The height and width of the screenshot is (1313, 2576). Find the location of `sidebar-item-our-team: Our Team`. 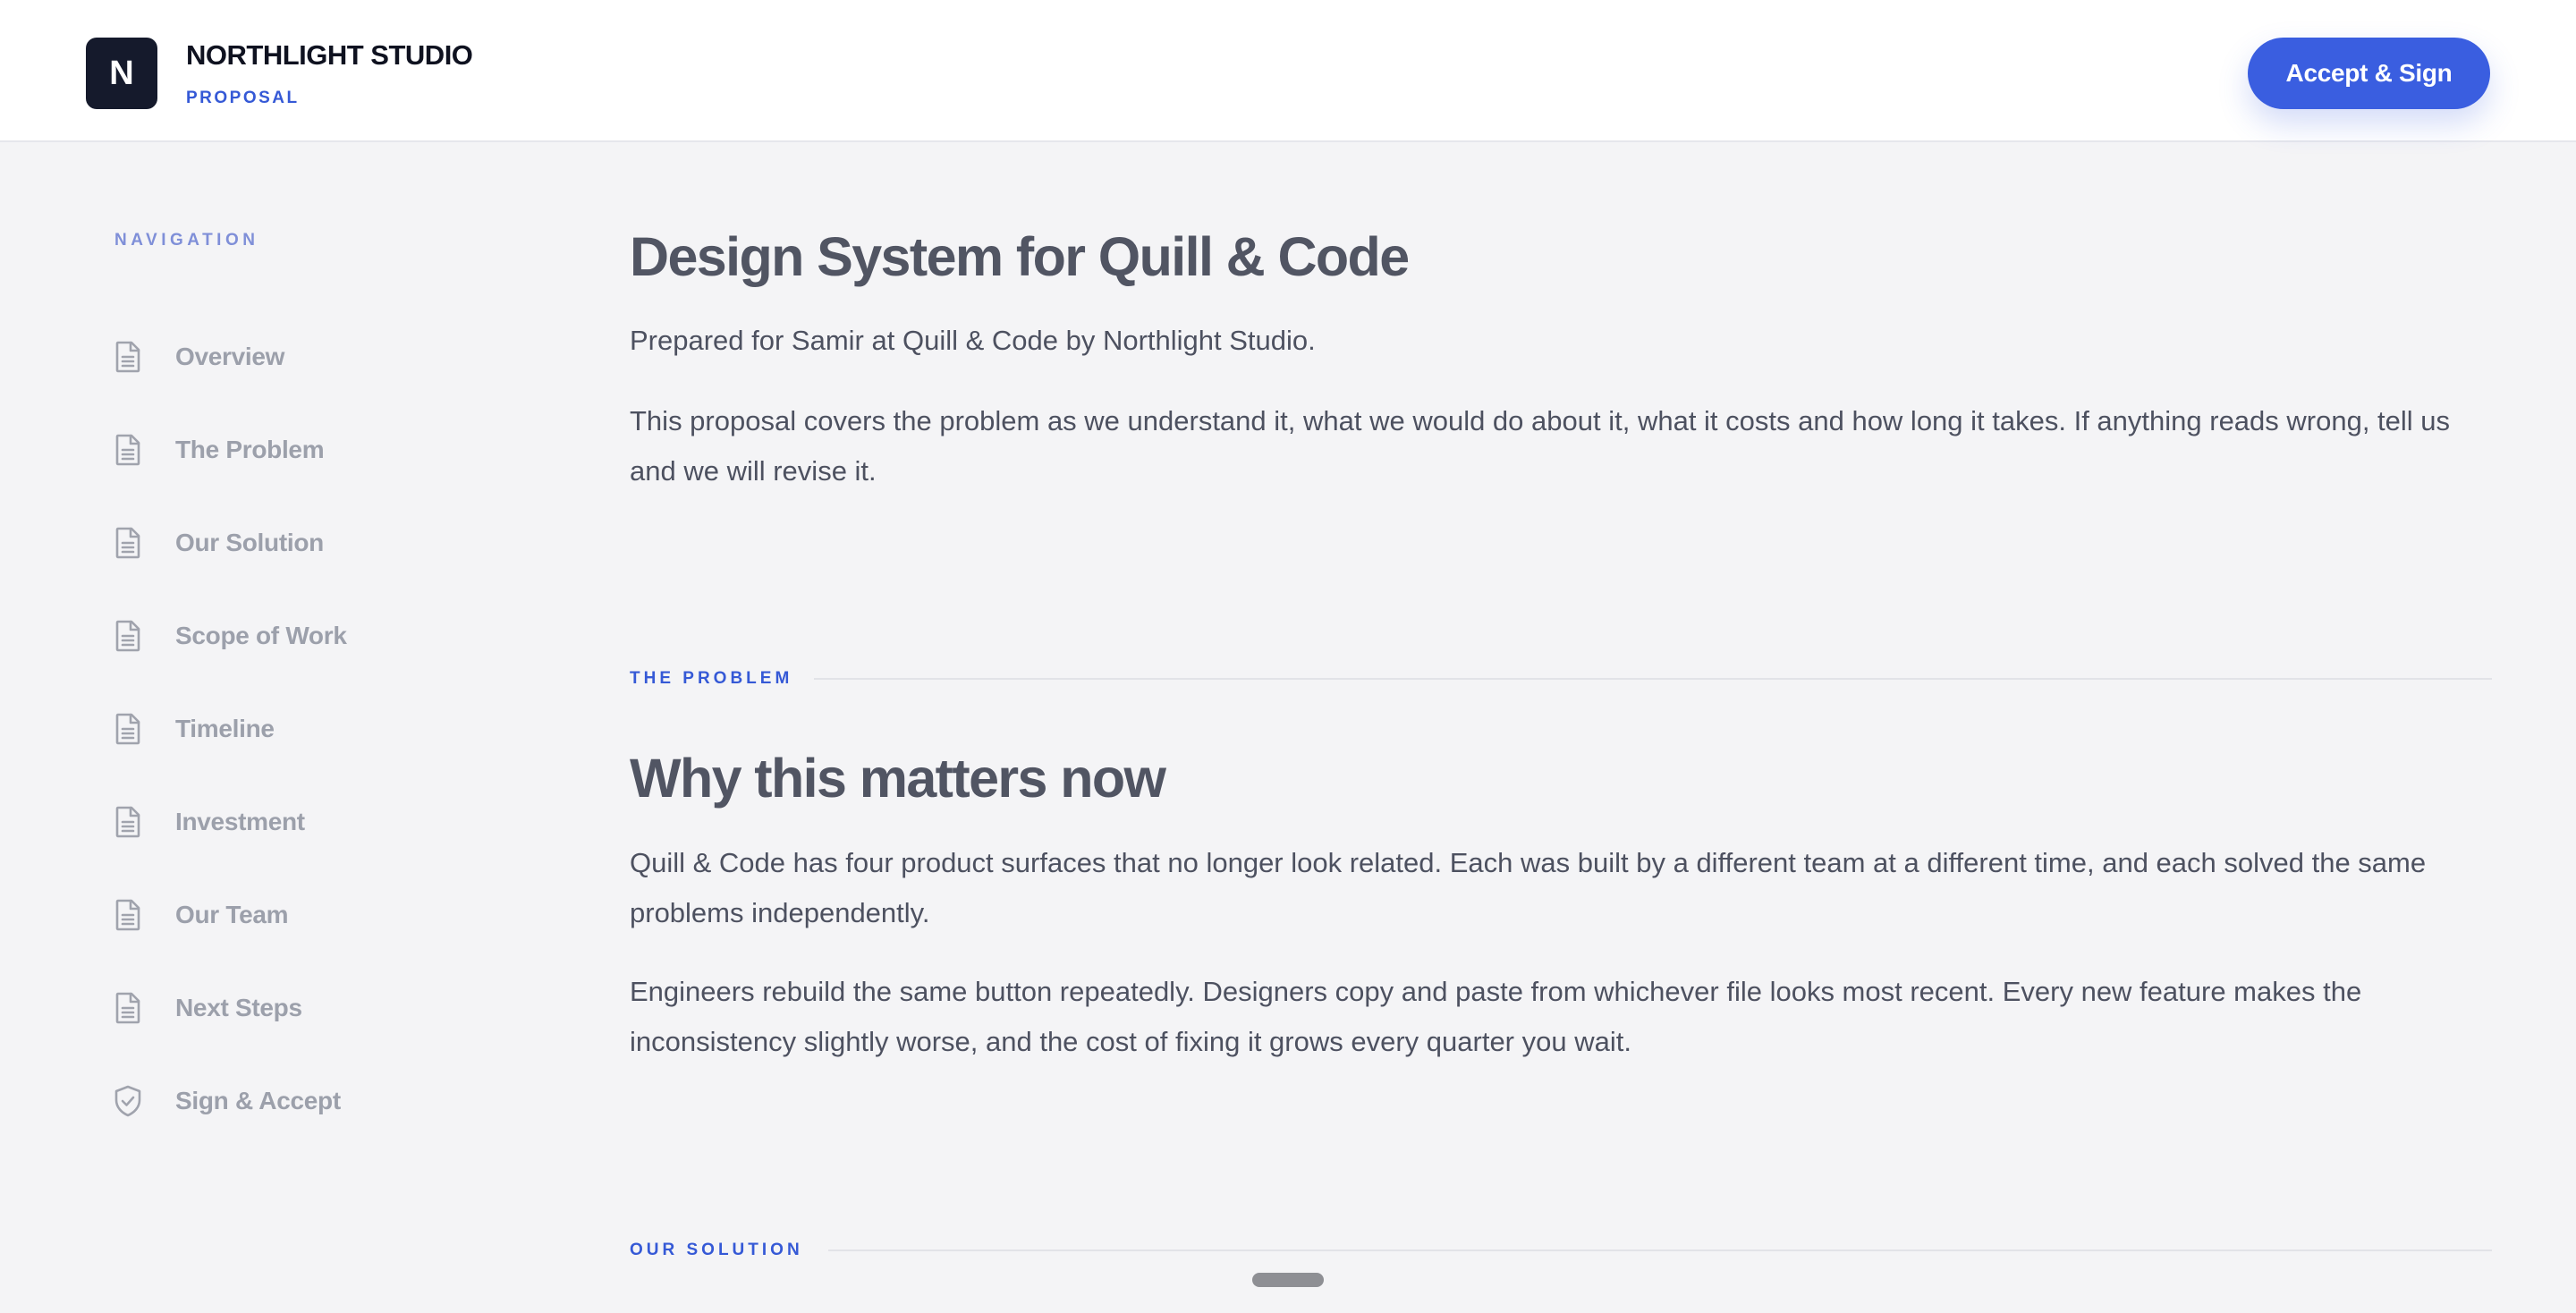

sidebar-item-our-team: Our Team is located at coordinates (230, 914).